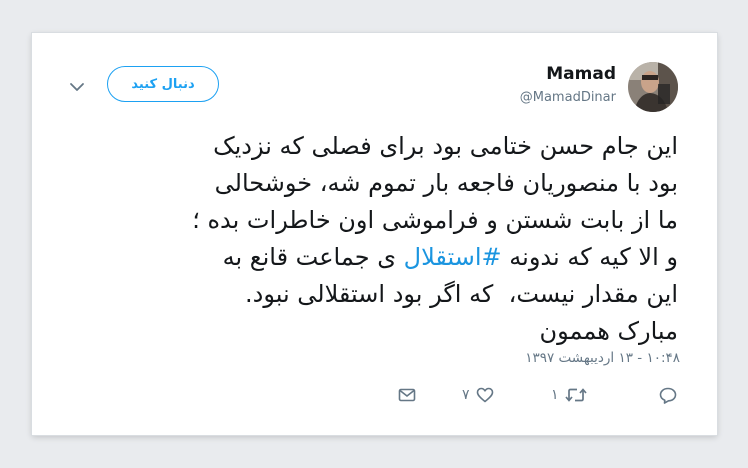  I want to click on hashtag-link: #استقلال, so click(453, 257).